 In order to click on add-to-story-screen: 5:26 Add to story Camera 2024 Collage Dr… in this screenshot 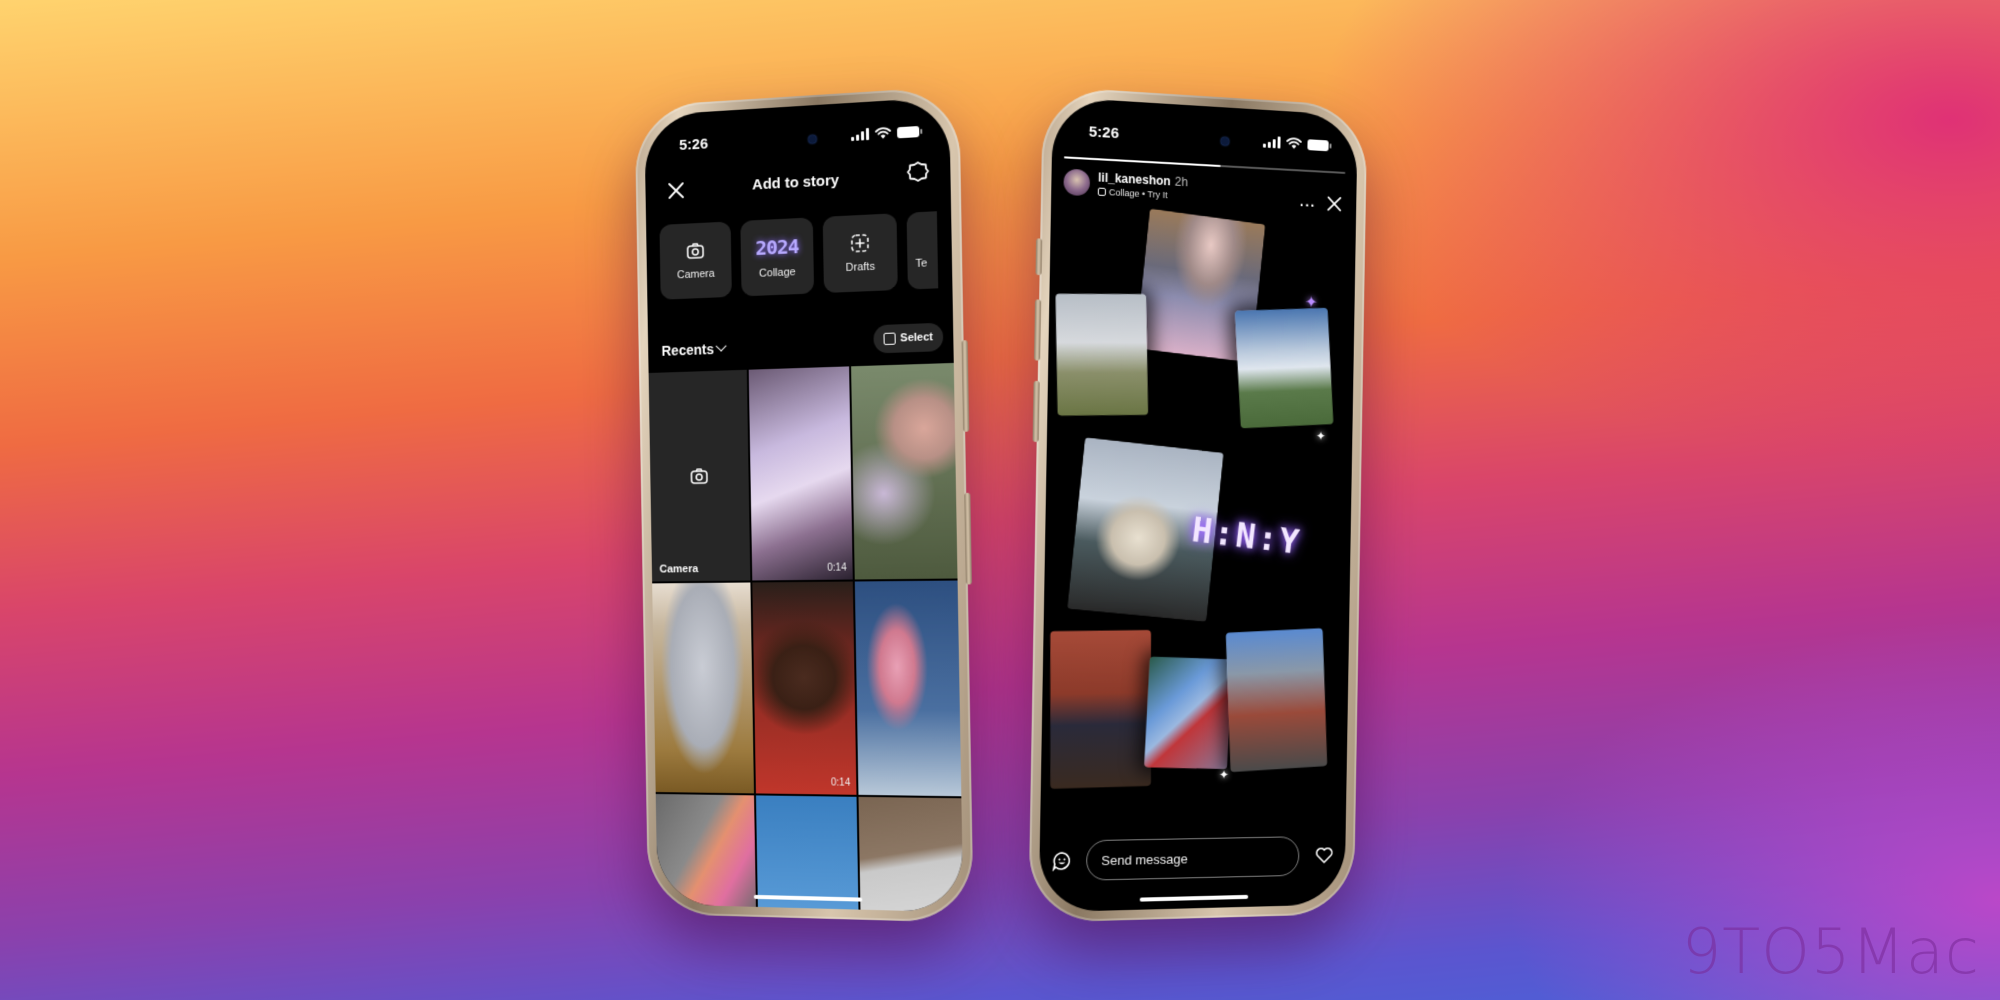, I will do `click(804, 504)`.